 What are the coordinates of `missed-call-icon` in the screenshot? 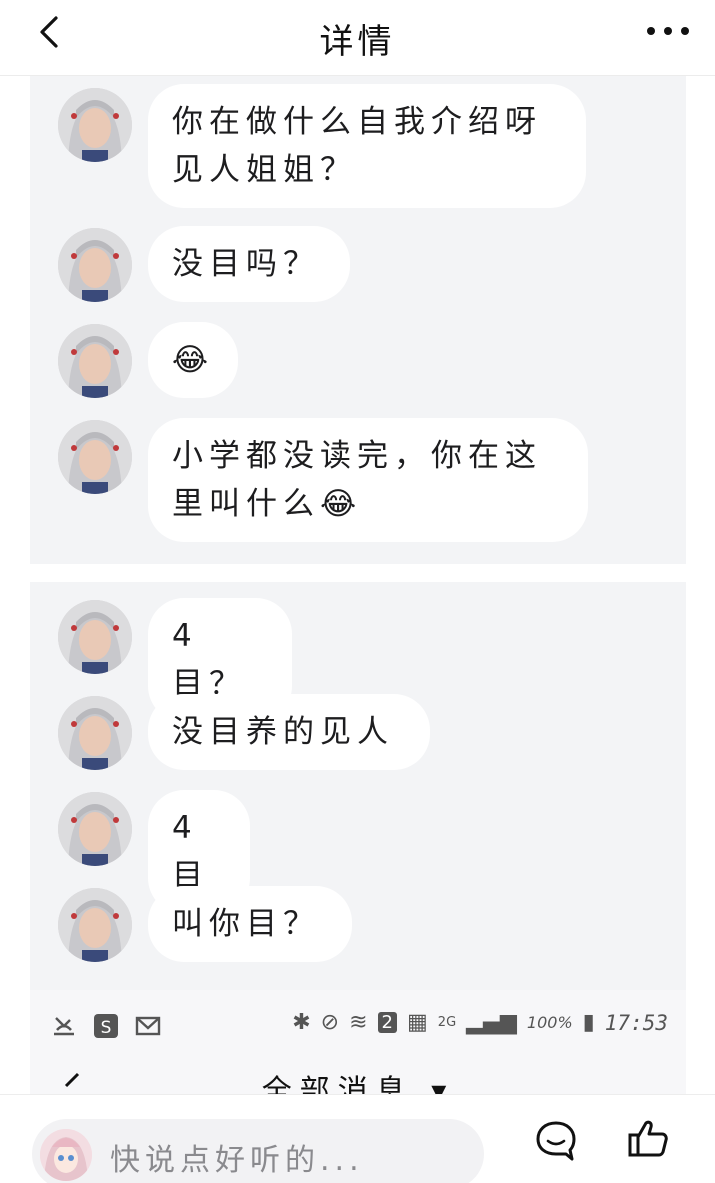 It's located at (64, 1026).